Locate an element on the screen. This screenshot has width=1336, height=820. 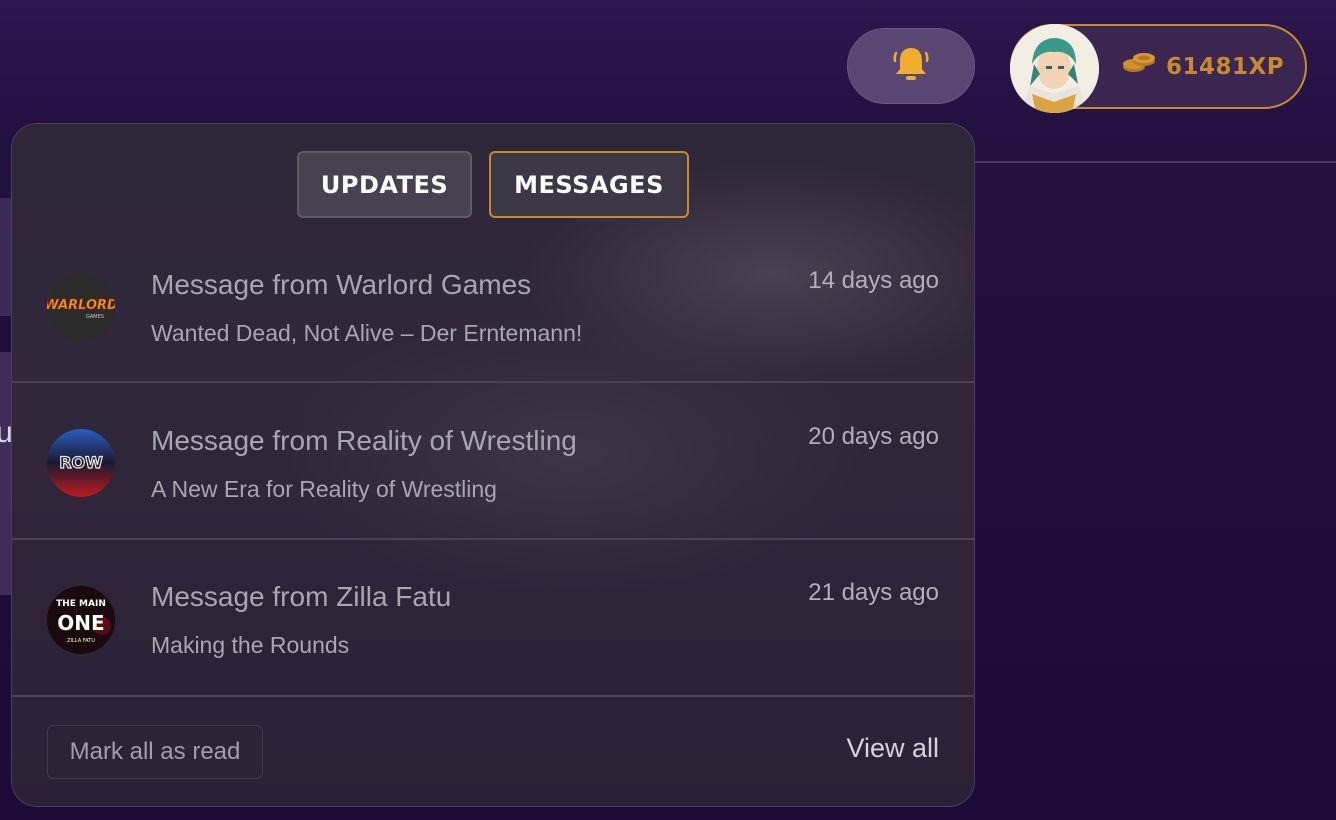
mark-all-read-button: Mark all as read is located at coordinates (155, 752).